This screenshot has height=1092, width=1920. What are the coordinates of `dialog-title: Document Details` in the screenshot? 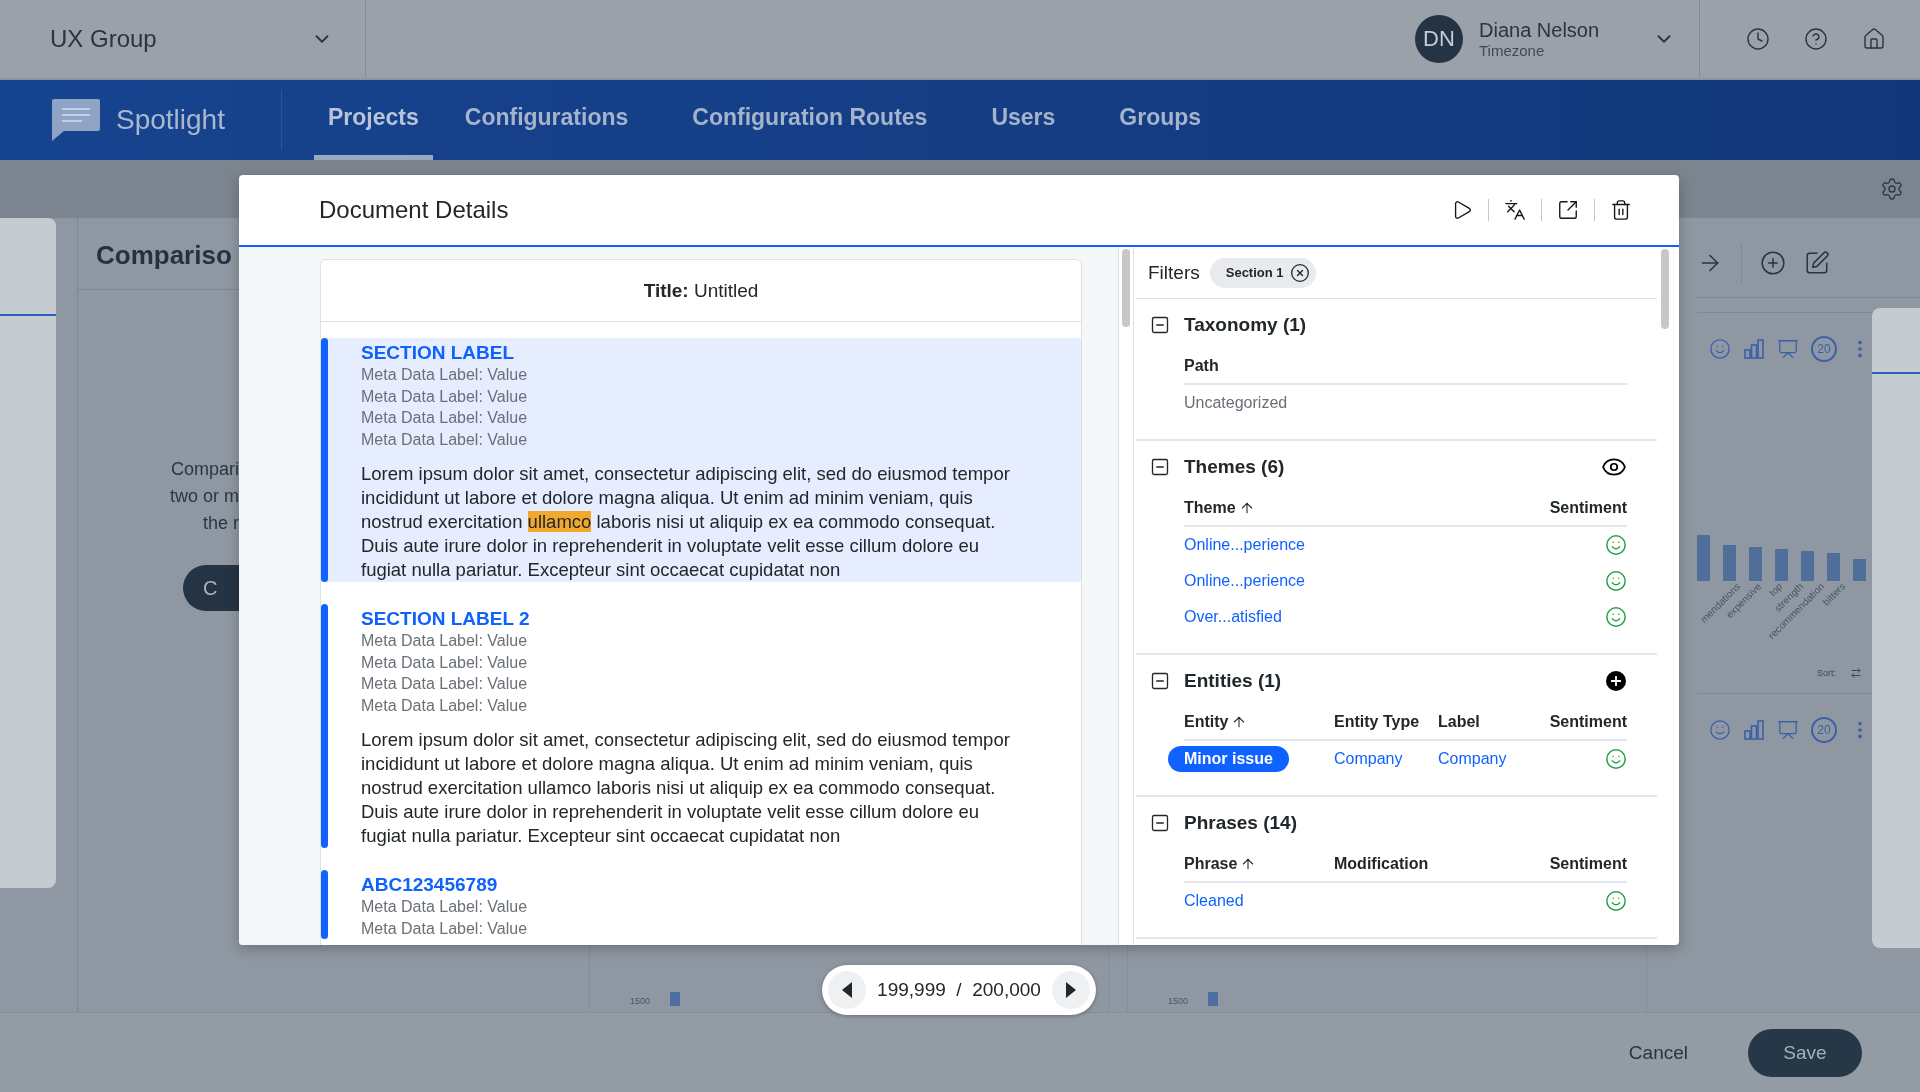 It's located at (414, 210).